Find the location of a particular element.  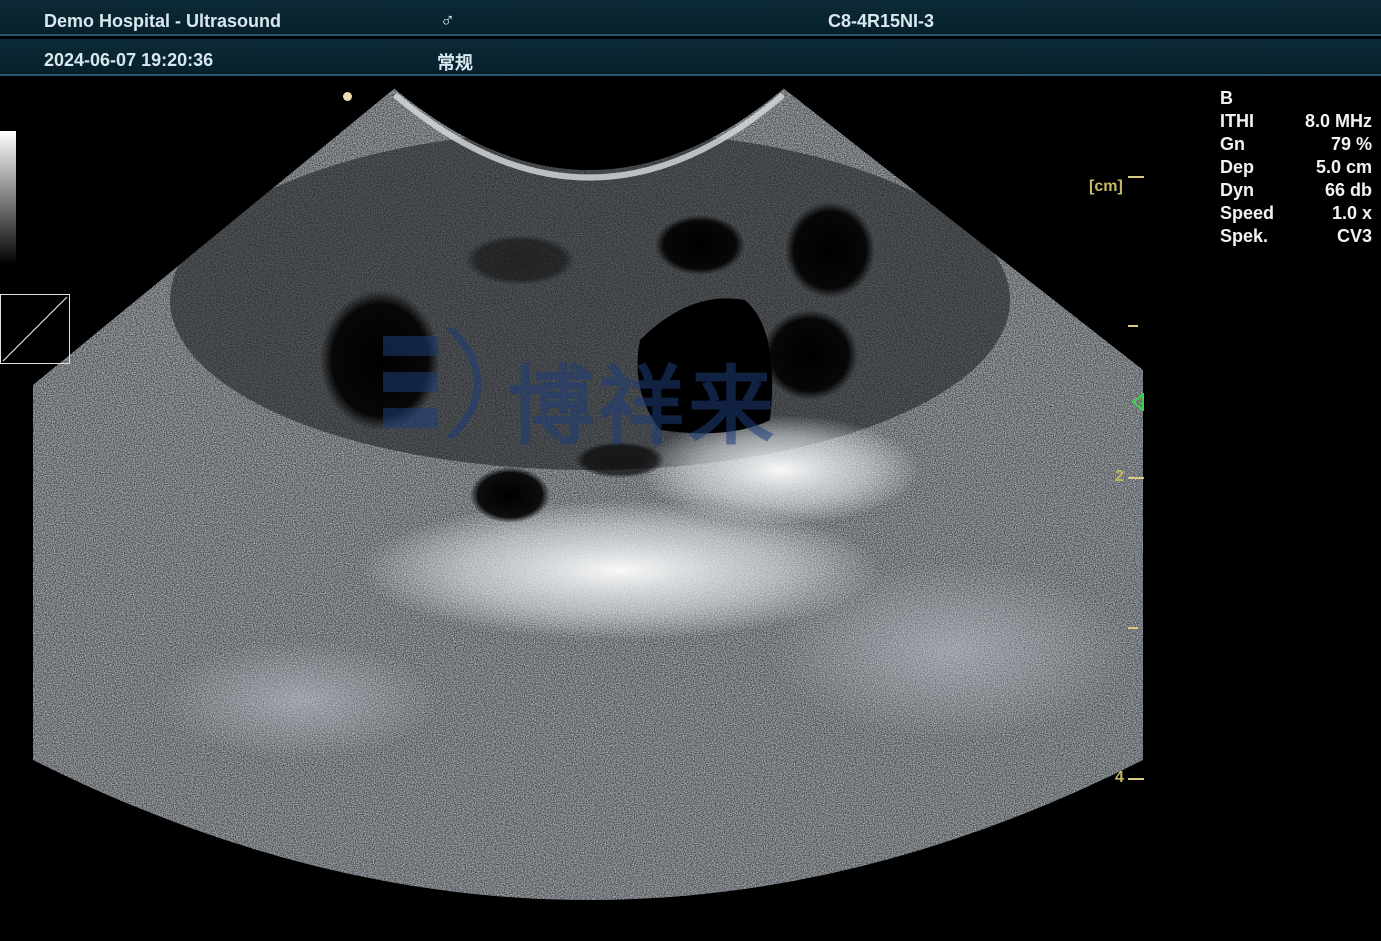

param-key: Gn is located at coordinates (1232, 144).